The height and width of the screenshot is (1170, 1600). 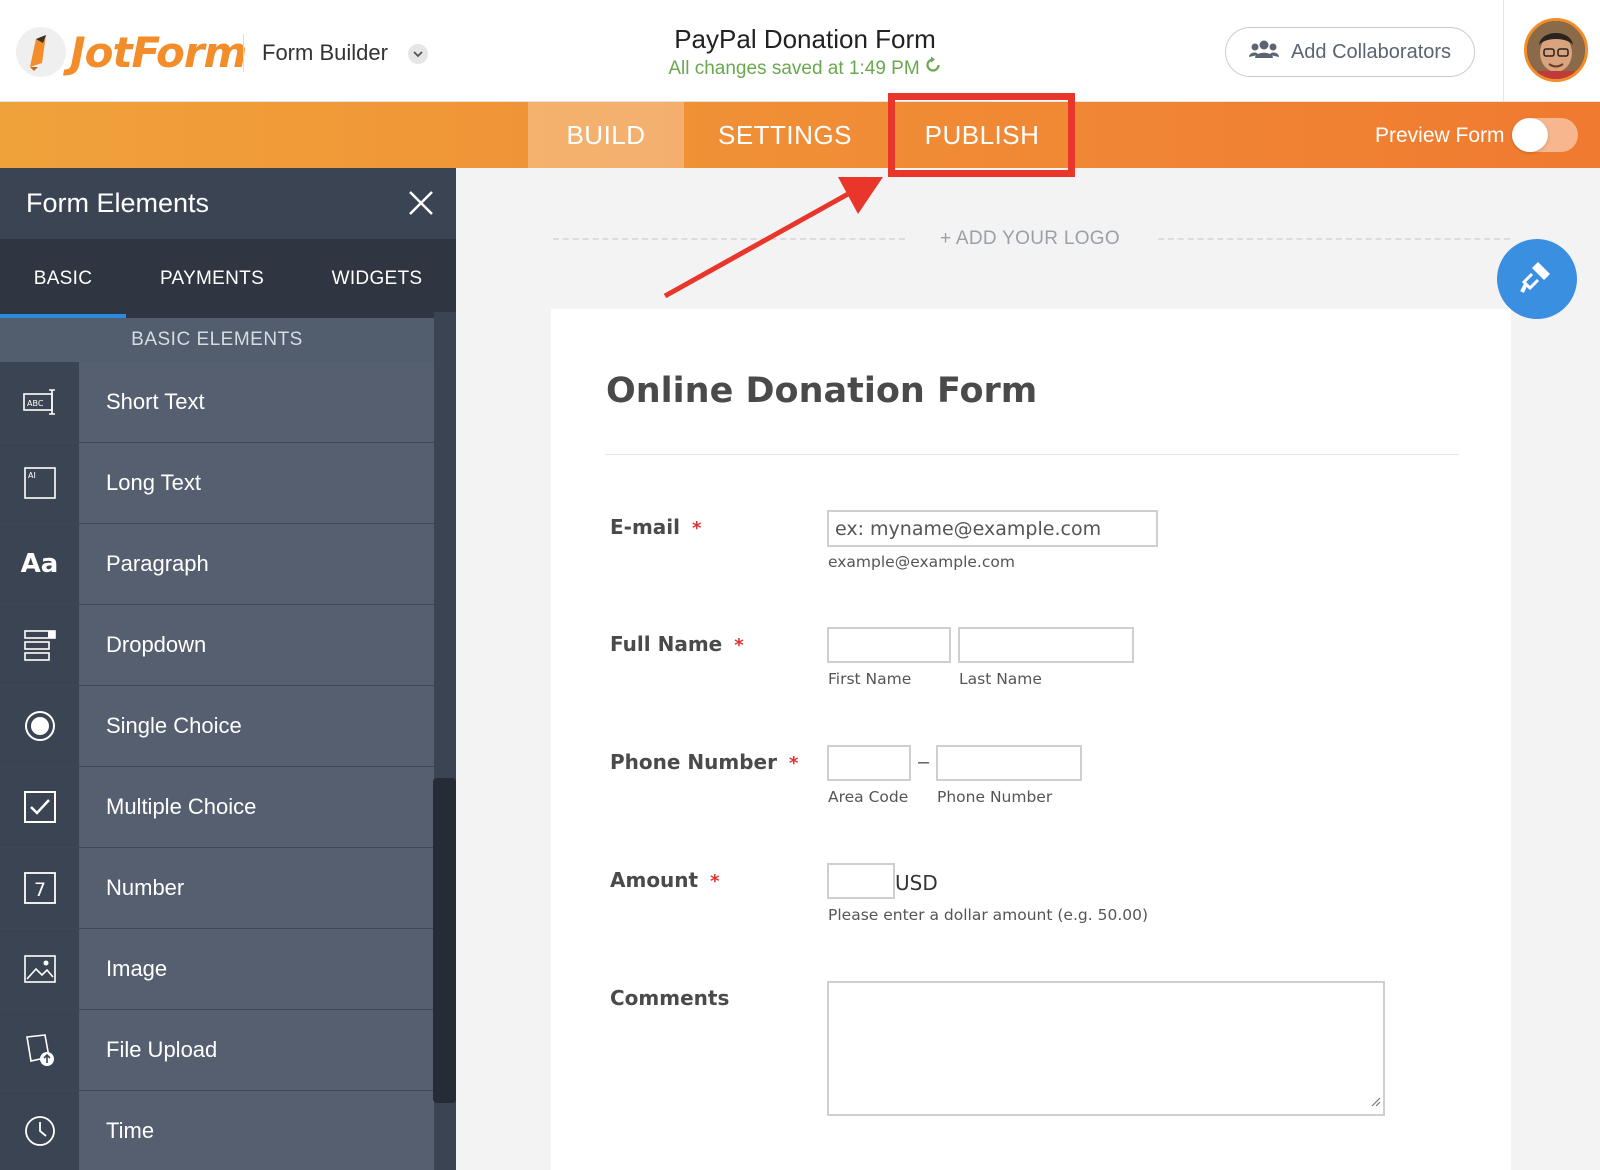 What do you see at coordinates (1530, 135) in the screenshot?
I see `toggle-knob` at bounding box center [1530, 135].